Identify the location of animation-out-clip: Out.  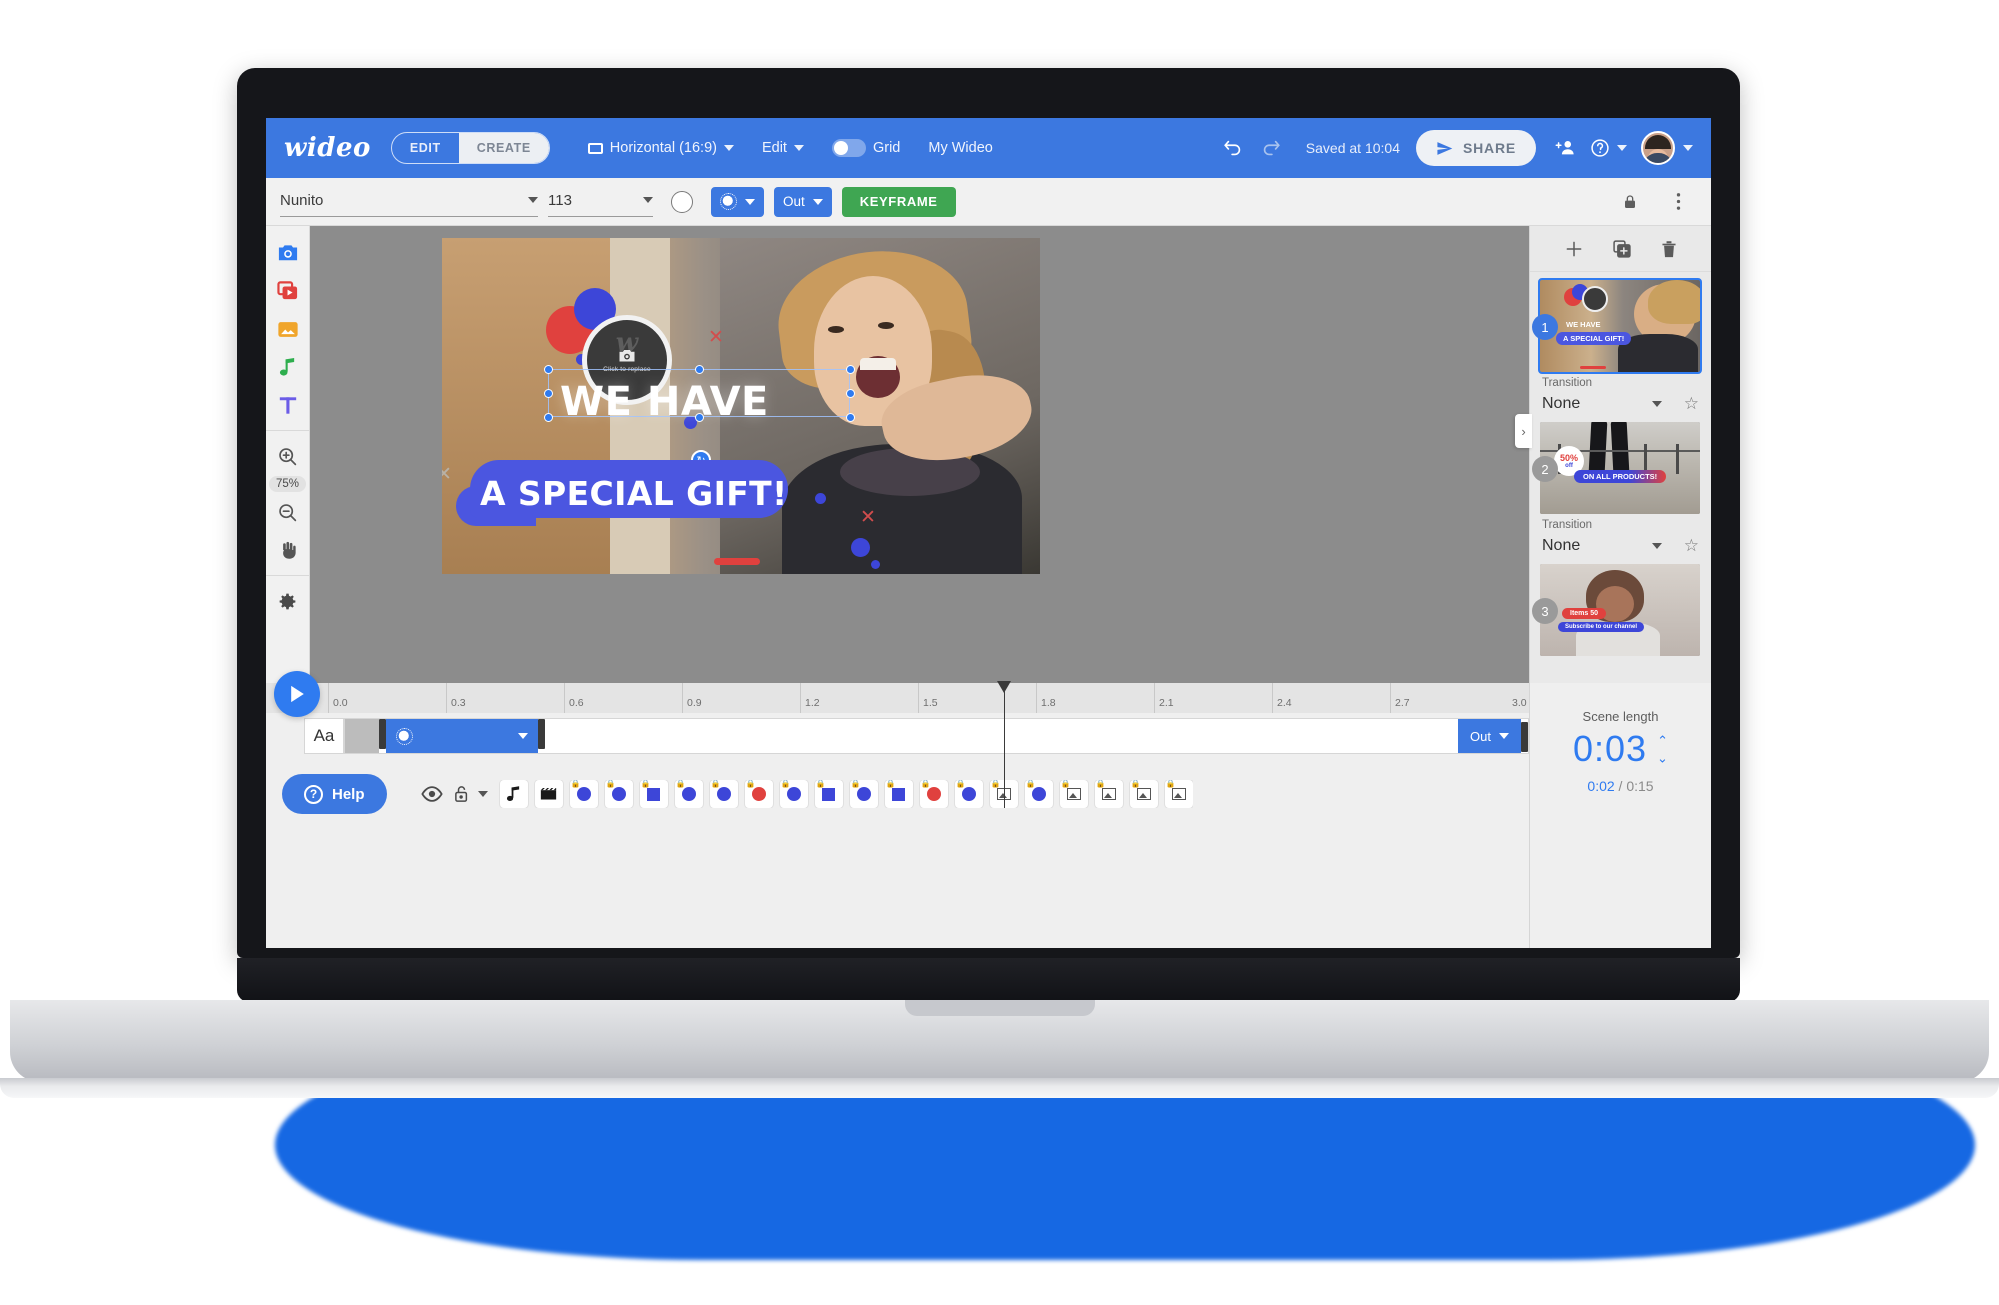
(1489, 736).